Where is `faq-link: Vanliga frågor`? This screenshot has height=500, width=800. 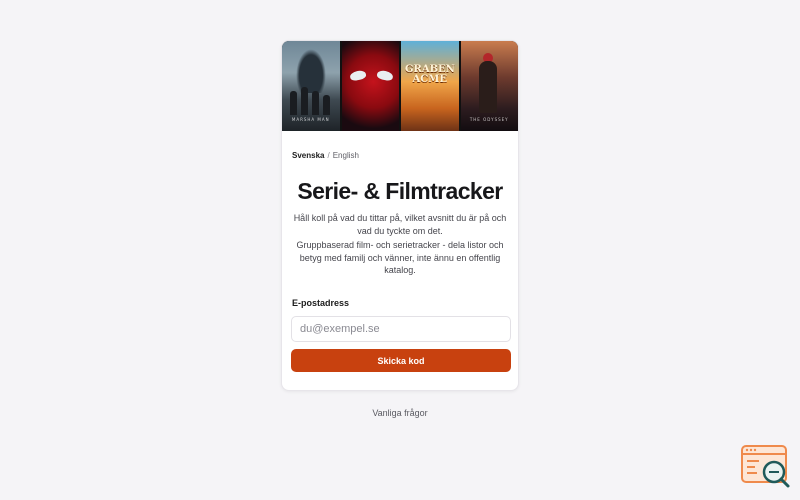
faq-link: Vanliga frågor is located at coordinates (399, 413).